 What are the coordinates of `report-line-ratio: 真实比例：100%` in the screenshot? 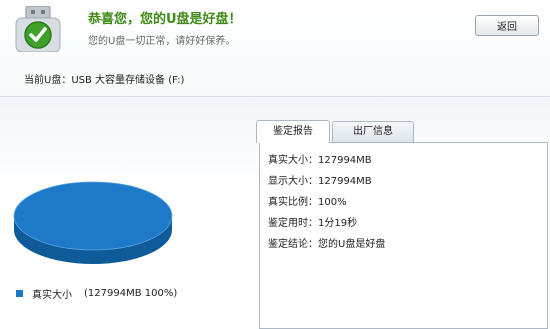 It's located at (307, 202).